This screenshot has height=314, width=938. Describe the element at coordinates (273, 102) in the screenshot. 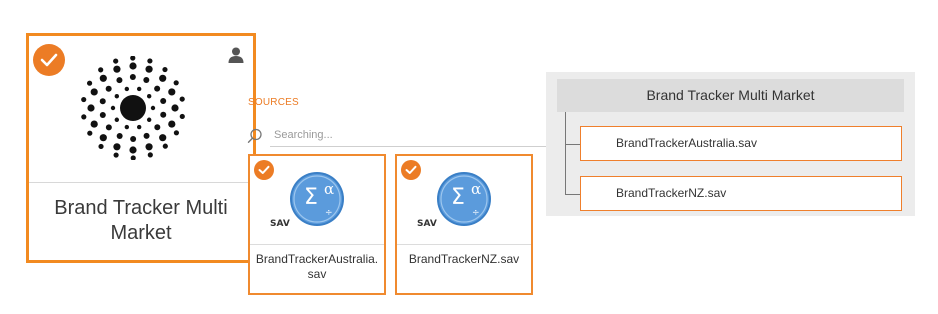

I see `sources-label: SOURCES` at that location.